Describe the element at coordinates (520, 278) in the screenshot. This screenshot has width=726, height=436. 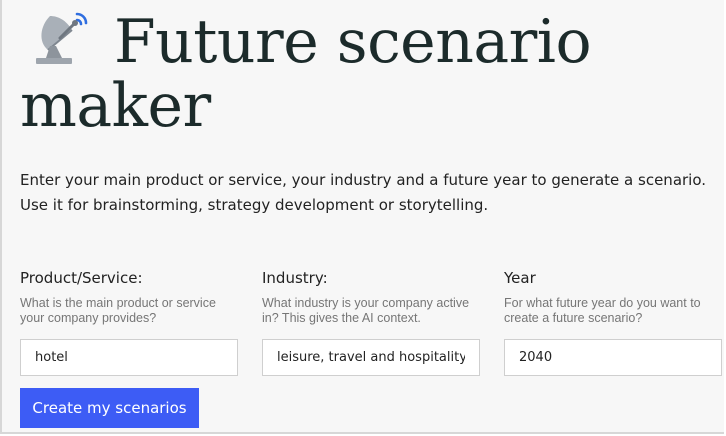
I see `year-label: Year` at that location.